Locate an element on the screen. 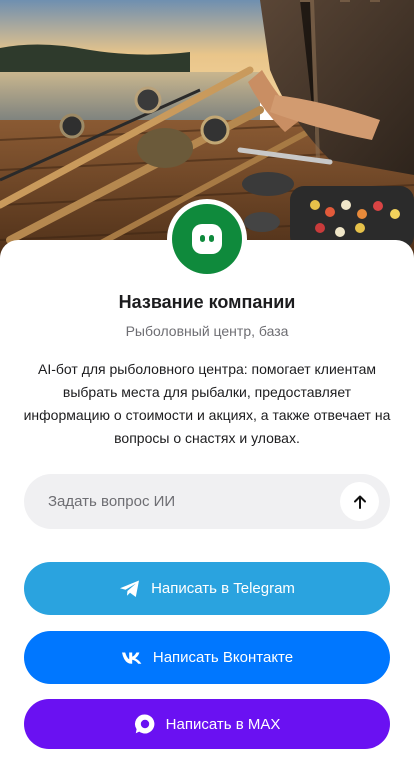 The width and height of the screenshot is (414, 770). chat-bot-icon is located at coordinates (207, 239).